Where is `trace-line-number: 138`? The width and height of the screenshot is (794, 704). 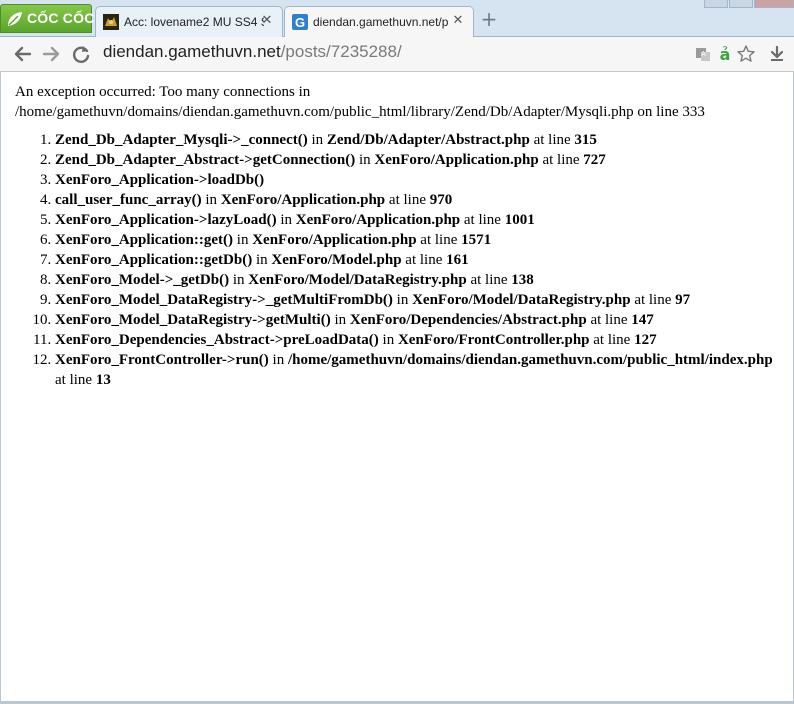
trace-line-number: 138 is located at coordinates (522, 280).